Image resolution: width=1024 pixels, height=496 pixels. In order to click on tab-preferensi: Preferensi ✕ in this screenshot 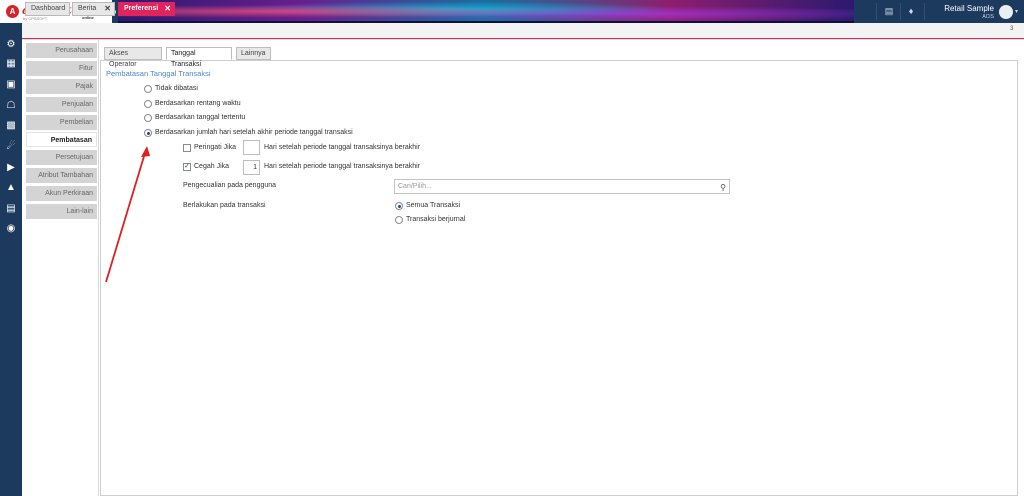, I will do `click(146, 9)`.